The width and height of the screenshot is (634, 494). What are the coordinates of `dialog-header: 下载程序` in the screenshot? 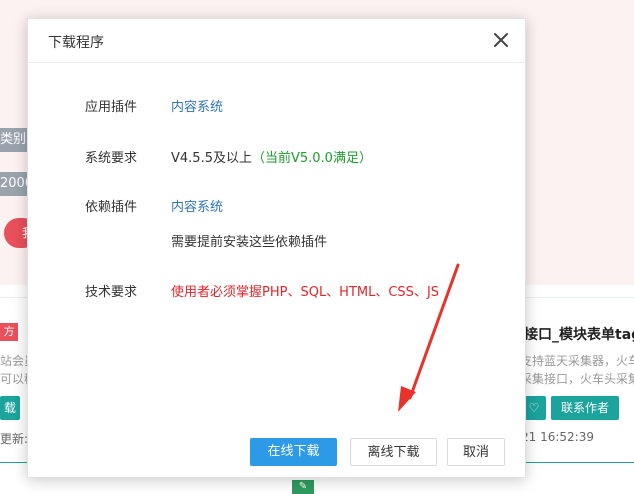 It's located at (276, 41).